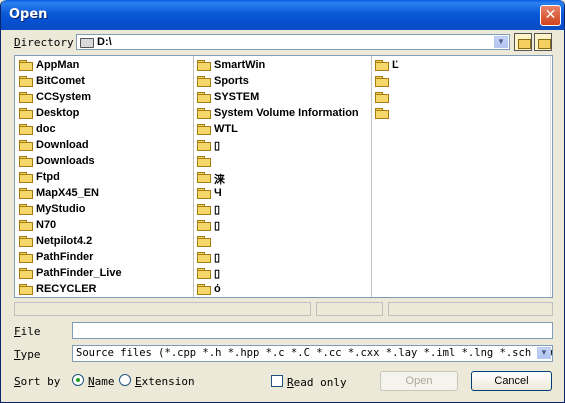  Describe the element at coordinates (37, 381) in the screenshot. I see `sort-by-label: Sort by` at that location.